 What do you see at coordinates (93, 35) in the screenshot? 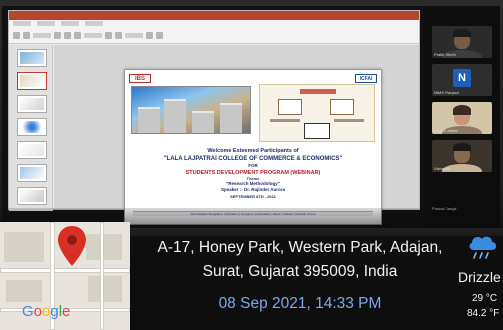
I see `paragraph-tools` at bounding box center [93, 35].